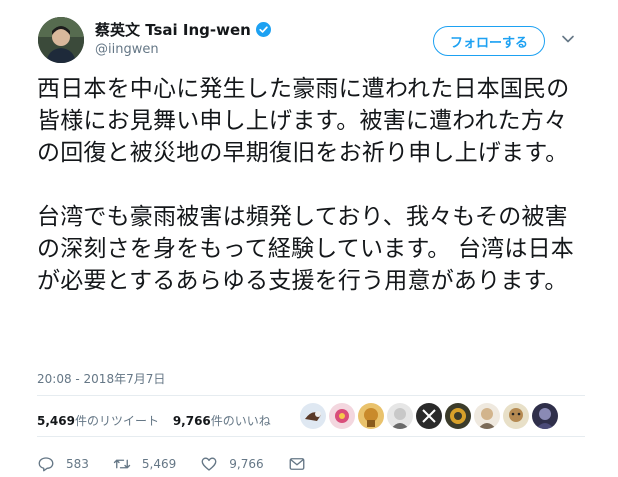  I want to click on user-handle: @iingwen, so click(127, 49).